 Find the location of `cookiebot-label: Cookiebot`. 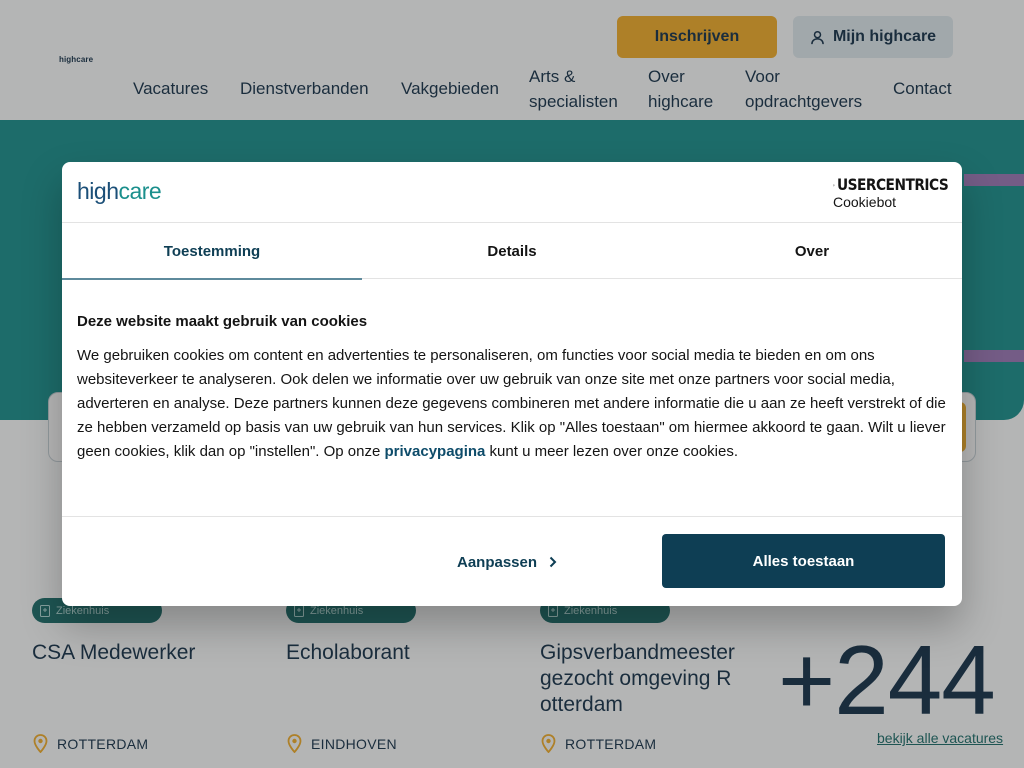

cookiebot-label: Cookiebot is located at coordinates (865, 202).